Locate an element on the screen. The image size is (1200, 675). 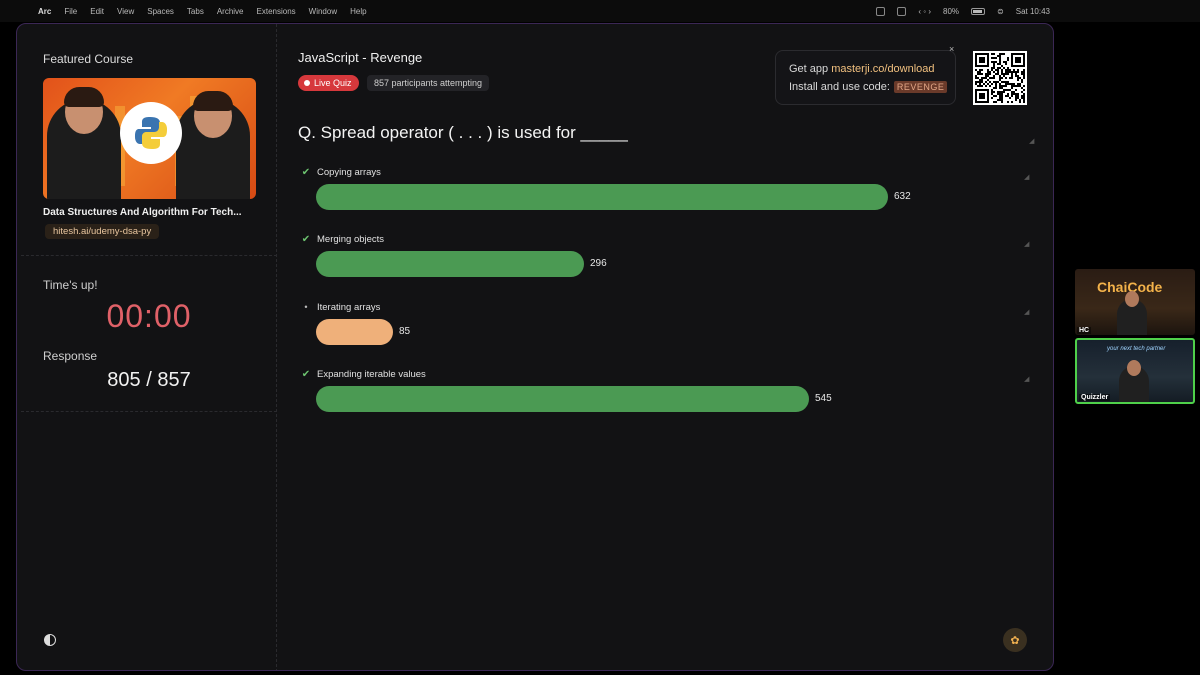
answer-option: ✔ Copying arrays 632 ◢ is located at coordinates (668, 200).